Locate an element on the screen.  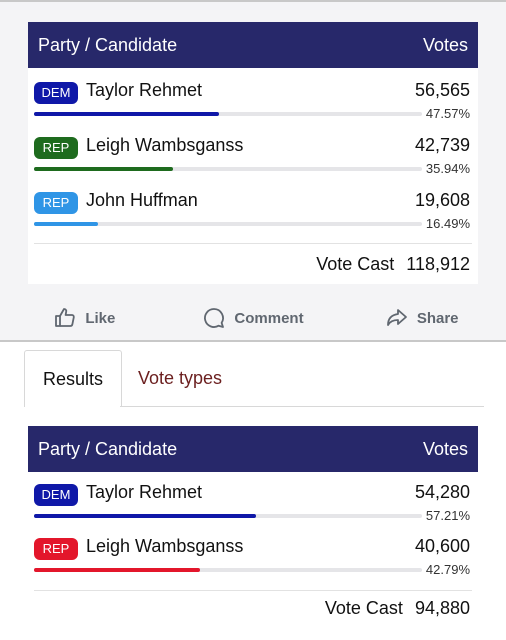
vote-count: 42,739 is located at coordinates (442, 145).